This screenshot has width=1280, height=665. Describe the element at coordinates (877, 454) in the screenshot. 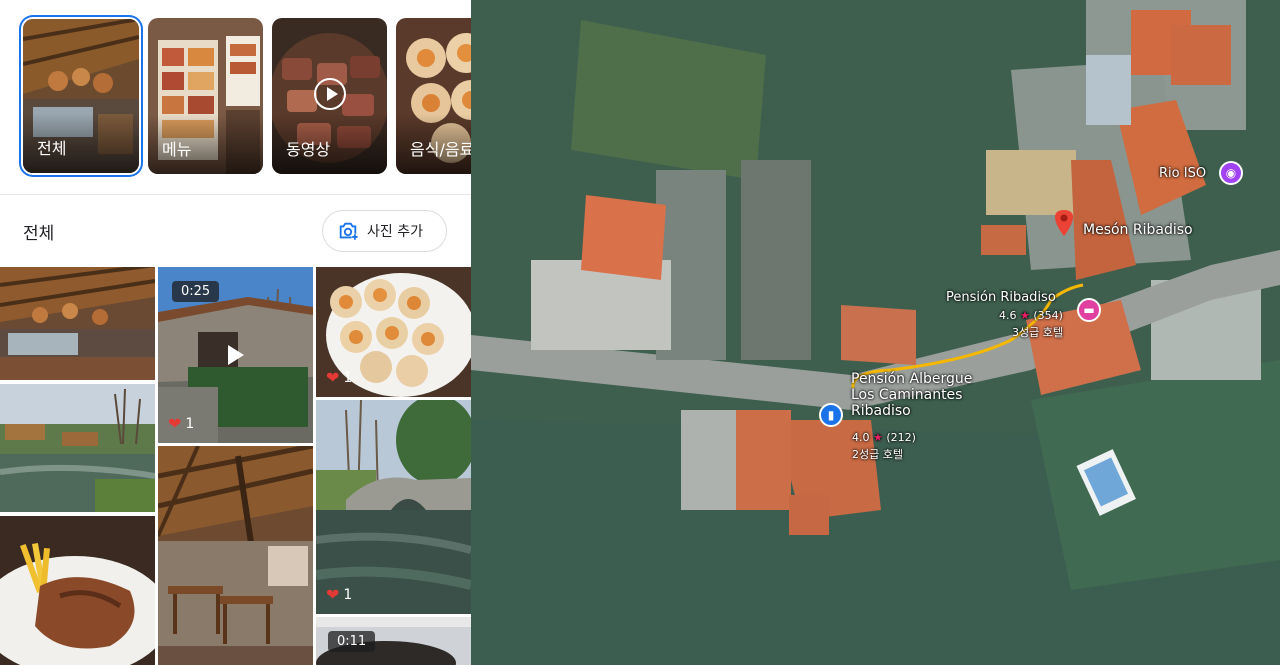

I see `albergue-class: 2성급 호텔` at that location.